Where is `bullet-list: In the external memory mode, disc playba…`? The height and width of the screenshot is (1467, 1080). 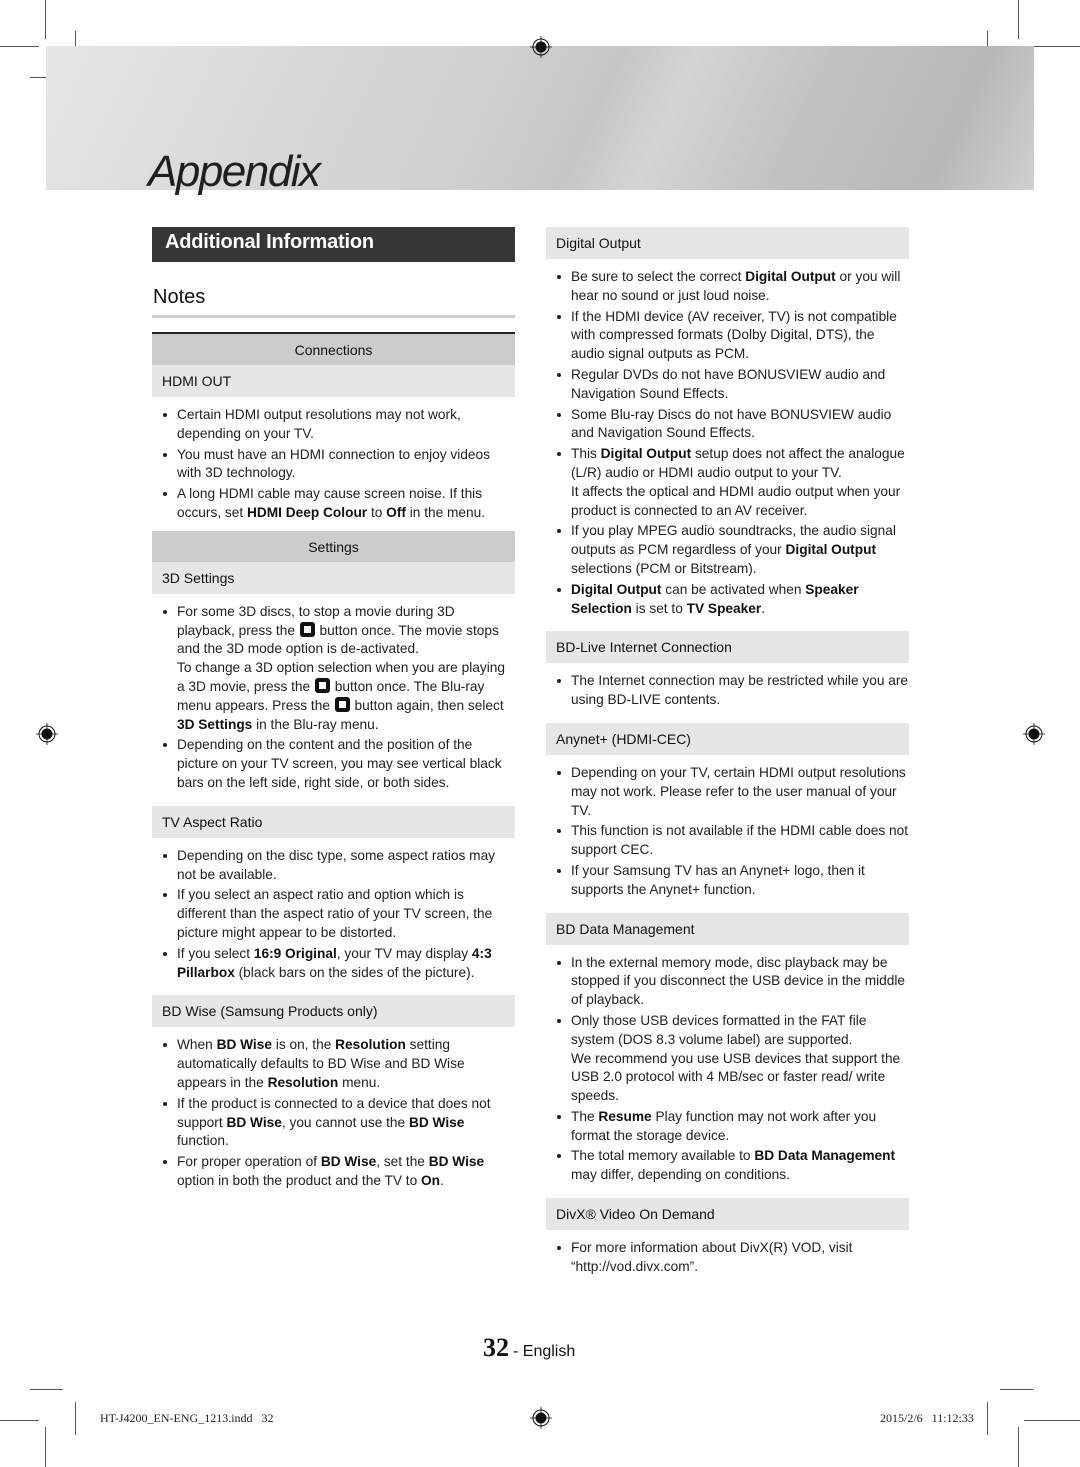
bullet-list: In the external memory mode, disc playba… is located at coordinates (727, 1070).